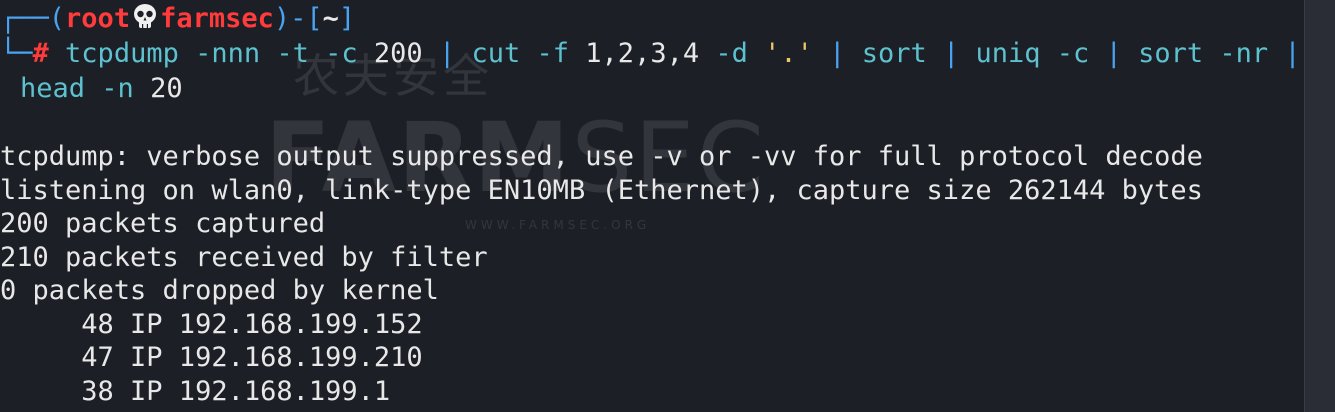 The width and height of the screenshot is (1335, 412). What do you see at coordinates (398, 53) in the screenshot?
I see `command-token-arg: 200` at bounding box center [398, 53].